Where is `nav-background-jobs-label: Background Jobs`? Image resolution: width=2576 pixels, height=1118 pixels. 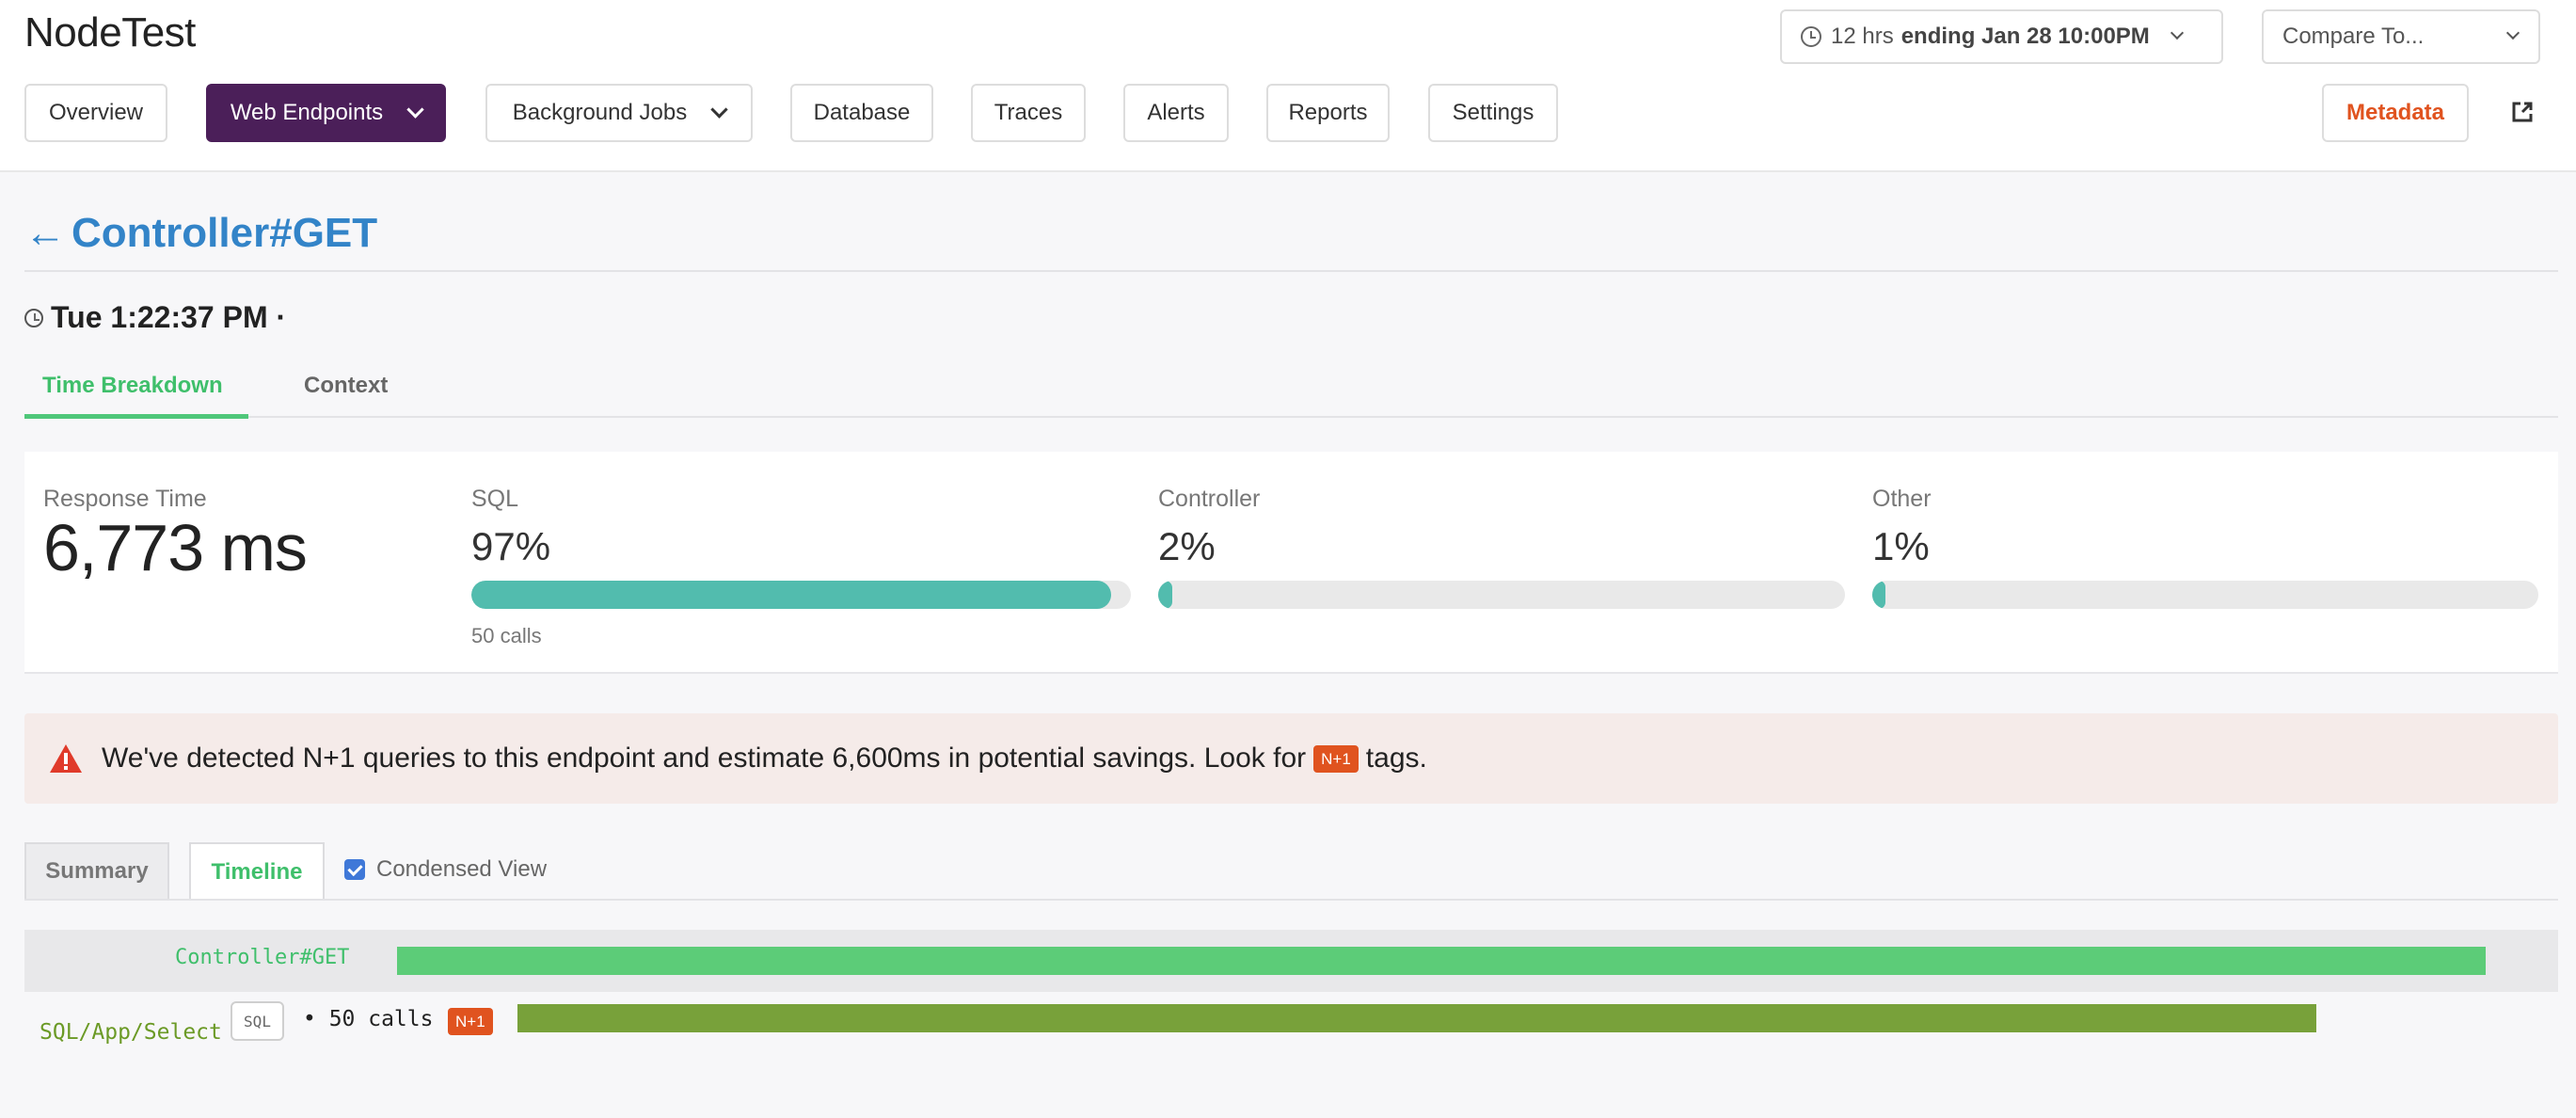 nav-background-jobs-label: Background Jobs is located at coordinates (600, 112).